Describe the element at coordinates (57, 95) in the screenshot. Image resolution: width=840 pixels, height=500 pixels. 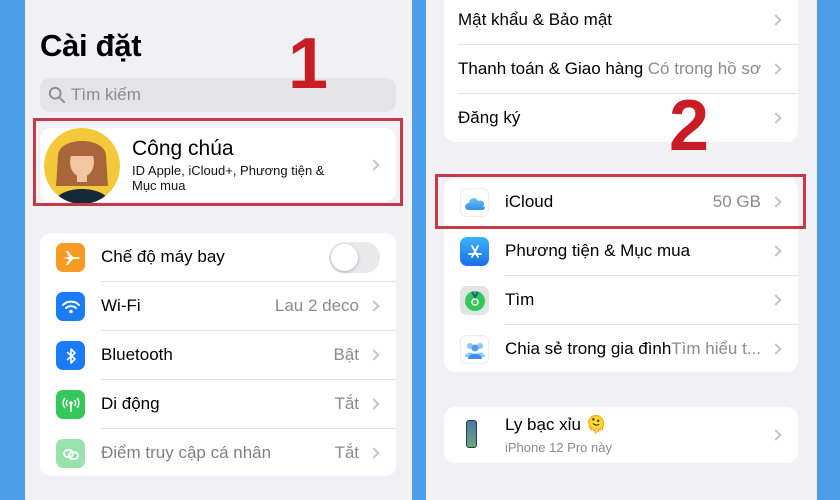
I see `search-icon` at that location.